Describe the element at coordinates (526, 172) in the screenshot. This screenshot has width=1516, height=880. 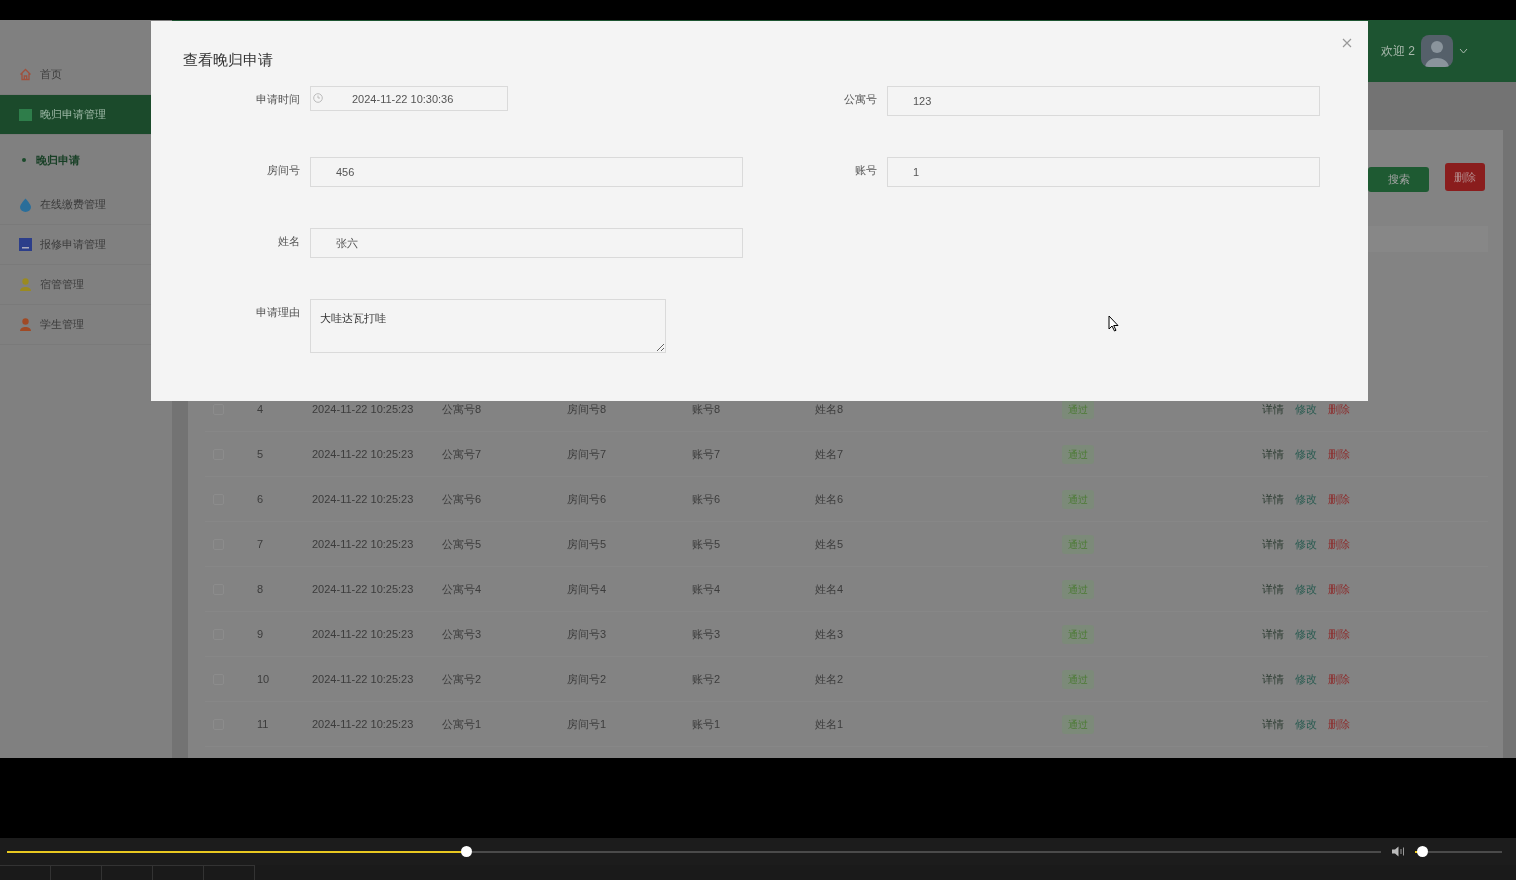
I see `input-field: 456` at that location.